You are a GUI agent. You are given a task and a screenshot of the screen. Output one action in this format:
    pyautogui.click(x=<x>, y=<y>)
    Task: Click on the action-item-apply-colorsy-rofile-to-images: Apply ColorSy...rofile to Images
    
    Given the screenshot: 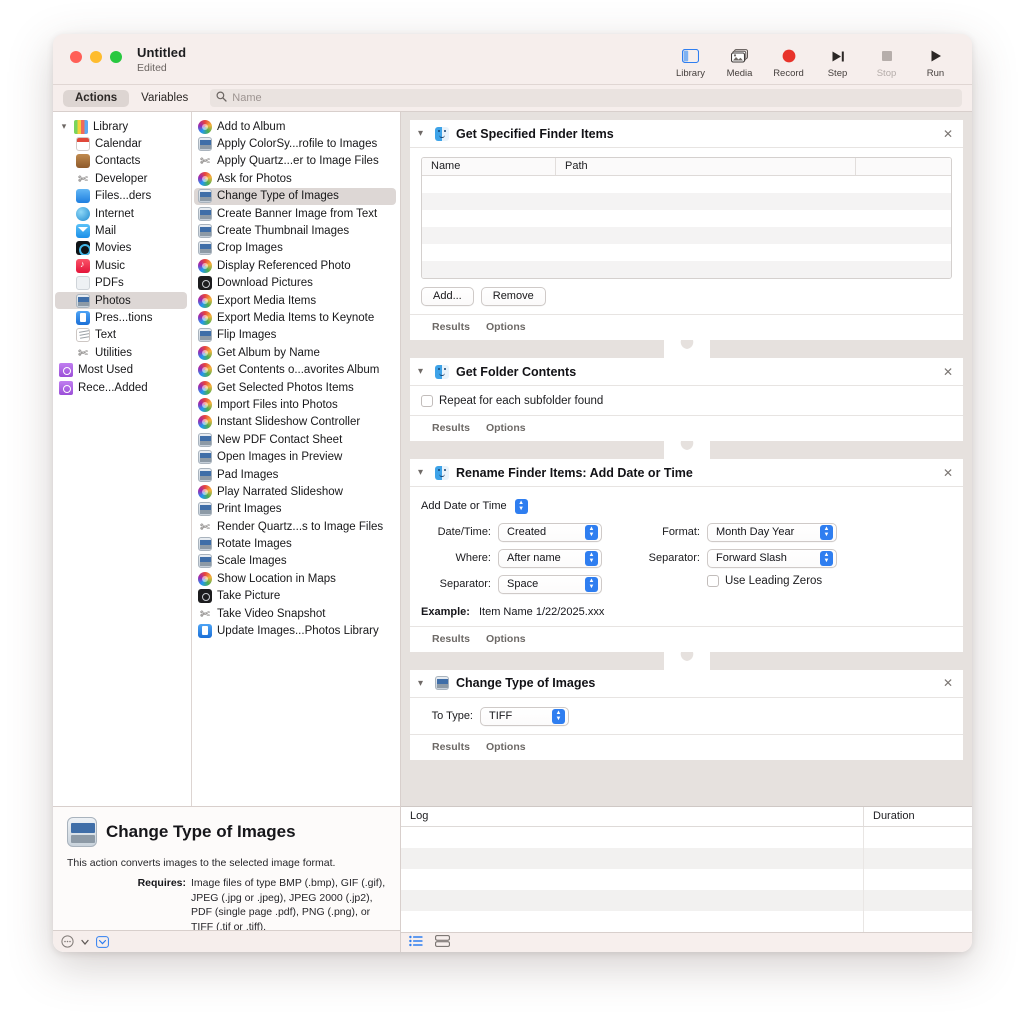 What is the action you would take?
    pyautogui.click(x=296, y=143)
    